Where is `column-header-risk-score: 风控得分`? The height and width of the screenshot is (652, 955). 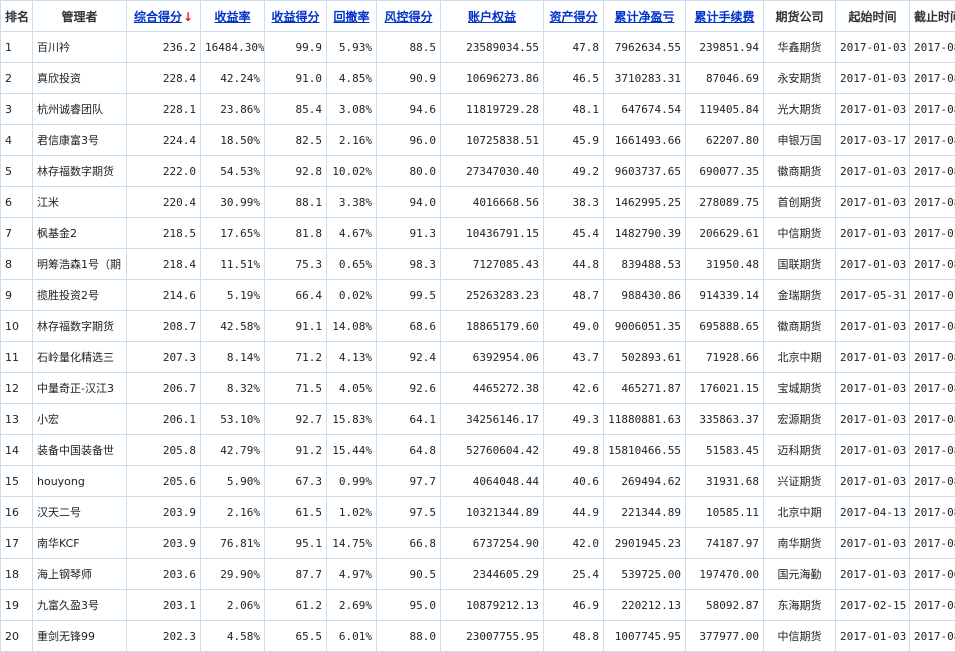 column-header-risk-score: 风控得分 is located at coordinates (409, 16).